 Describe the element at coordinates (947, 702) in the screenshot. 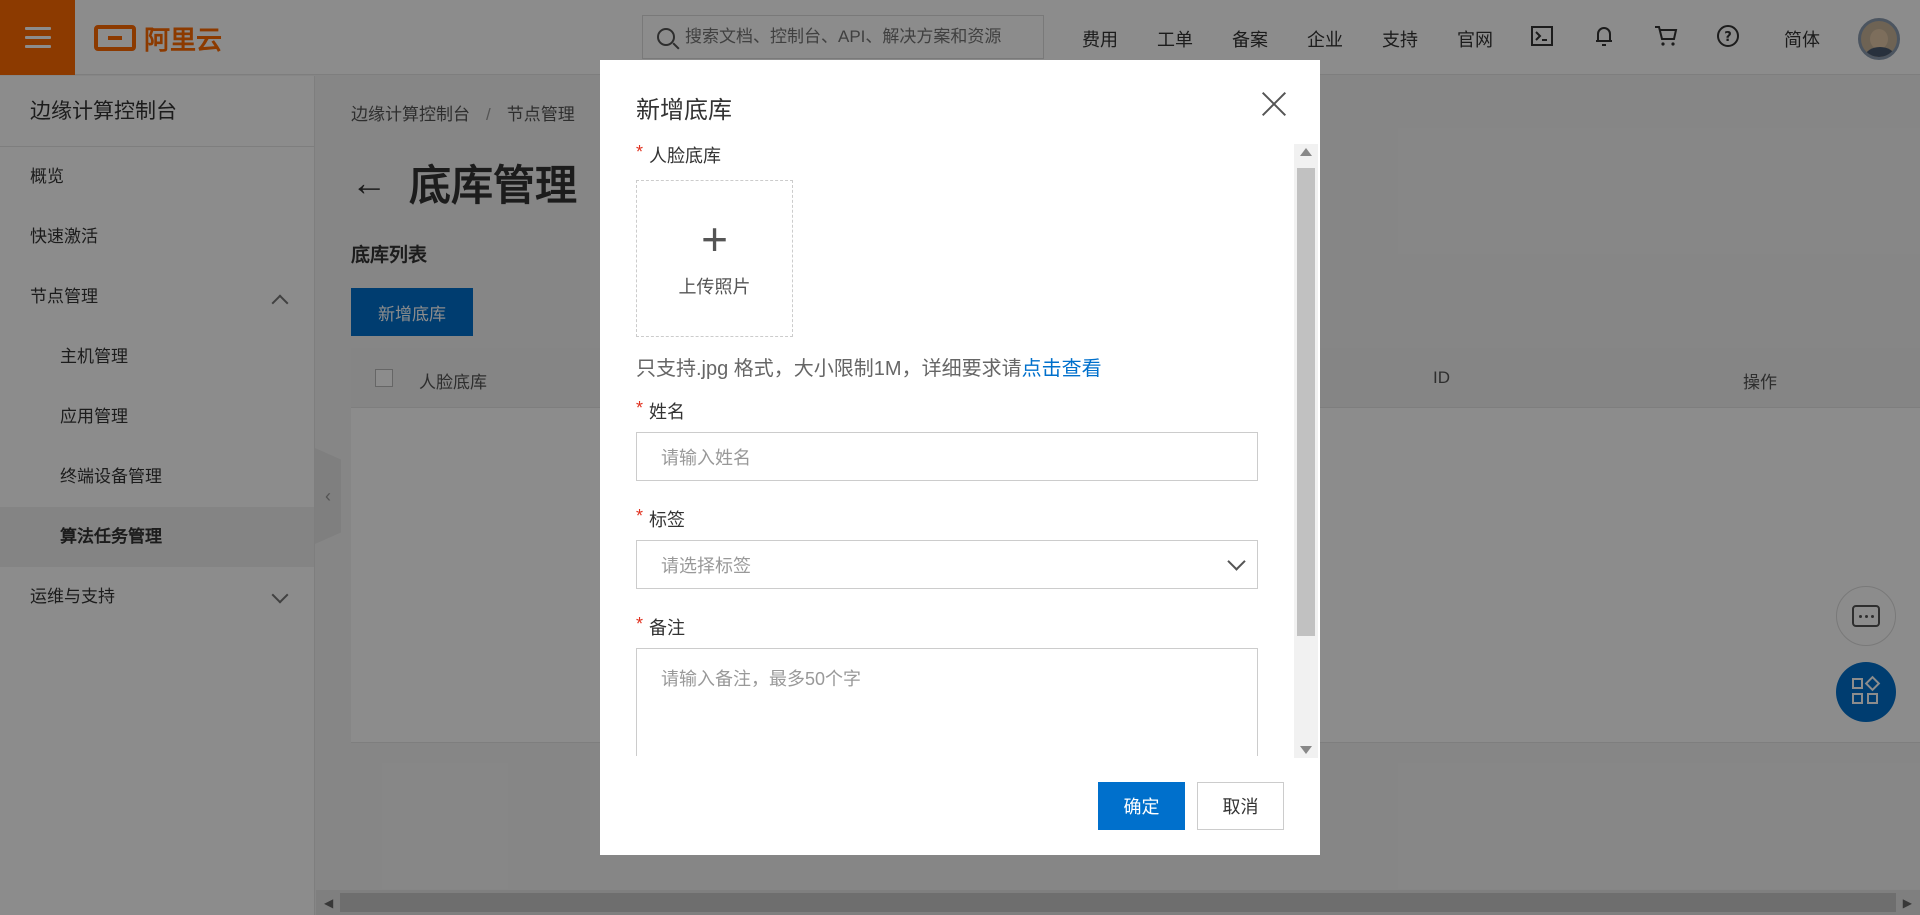

I see `note-textarea: 请输入备注，最多50个字` at that location.